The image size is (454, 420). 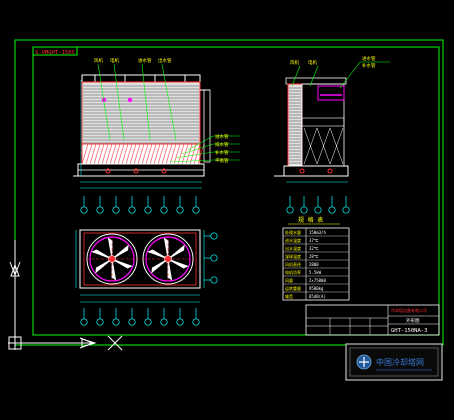 I want to click on plan-grid-bubbles, so click(x=149, y=279).